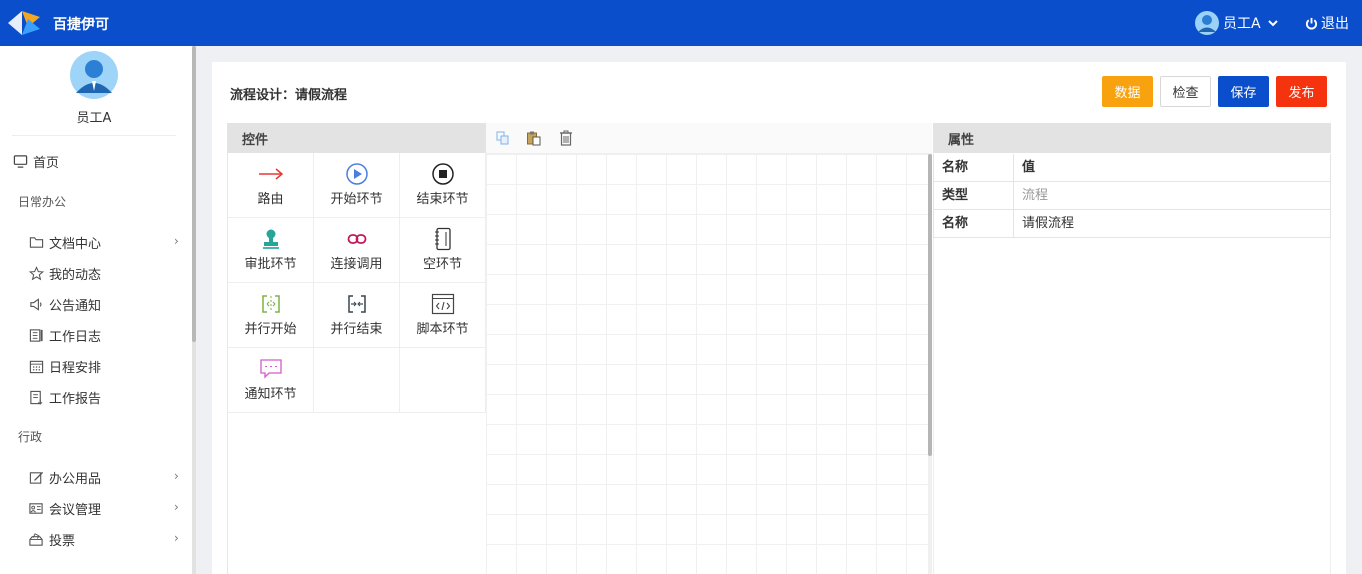  I want to click on edit-icon, so click(36, 477).